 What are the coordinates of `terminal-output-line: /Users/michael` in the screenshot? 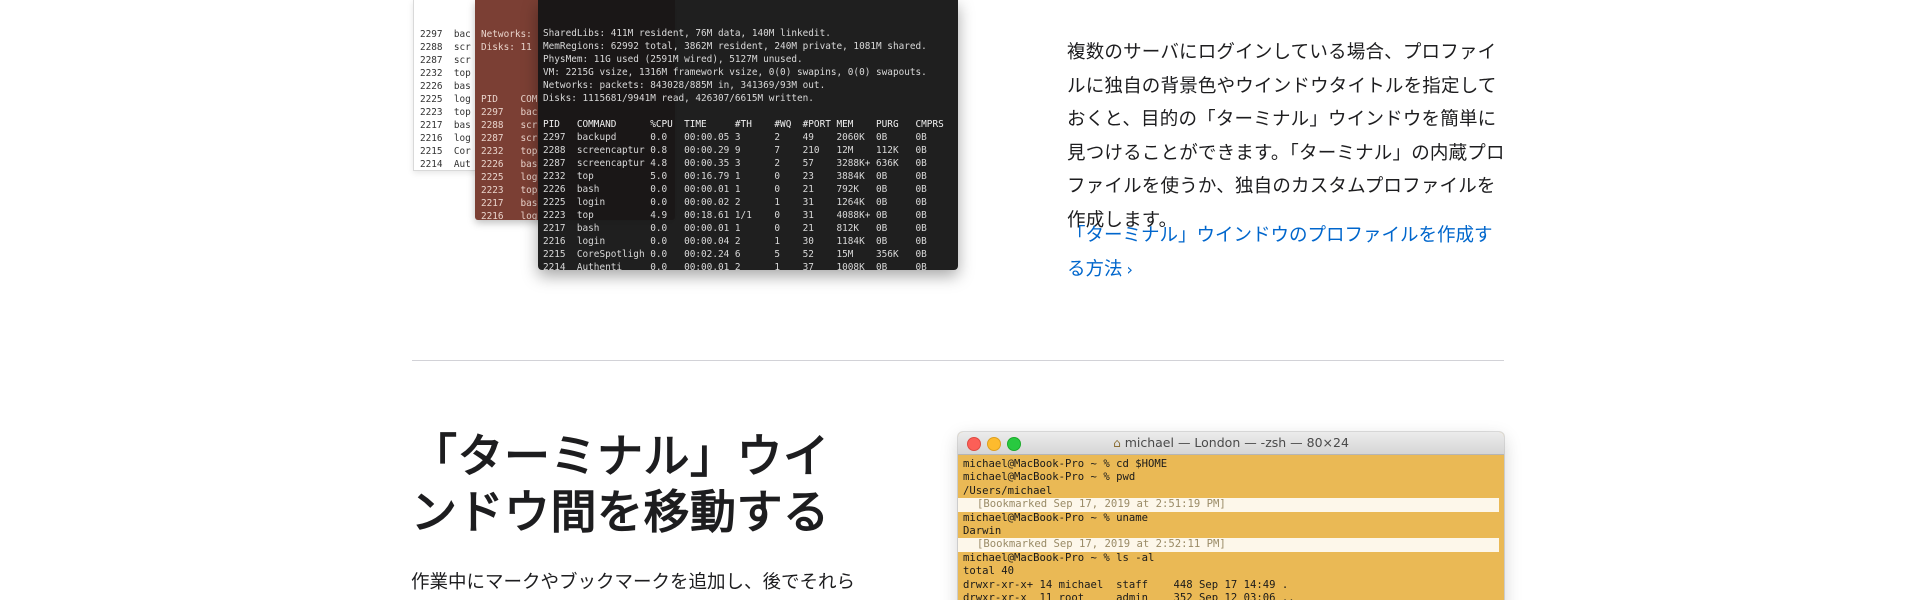 It's located at (1008, 490).